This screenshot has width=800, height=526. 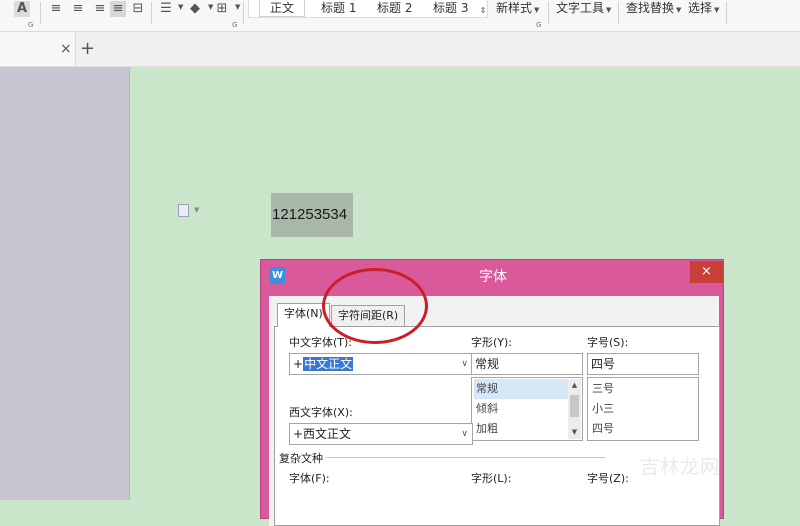 I want to click on style-list: 常规 倾斜 加粗 ▲ ▼, so click(x=527, y=409).